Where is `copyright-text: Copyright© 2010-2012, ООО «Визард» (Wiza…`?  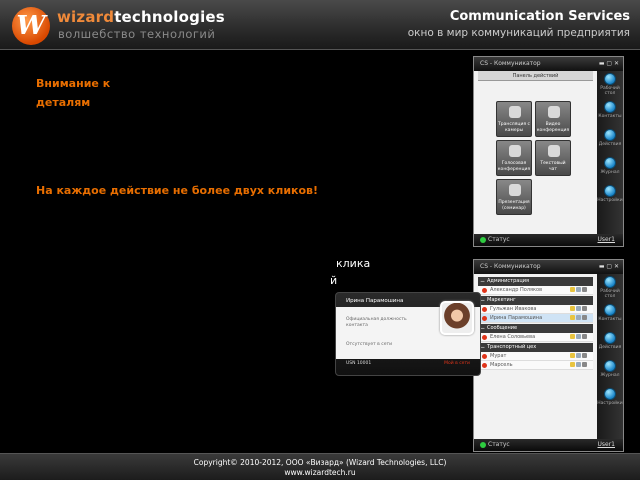
copyright-text: Copyright© 2010-2012, ООО «Визард» (Wiza… is located at coordinates (320, 462).